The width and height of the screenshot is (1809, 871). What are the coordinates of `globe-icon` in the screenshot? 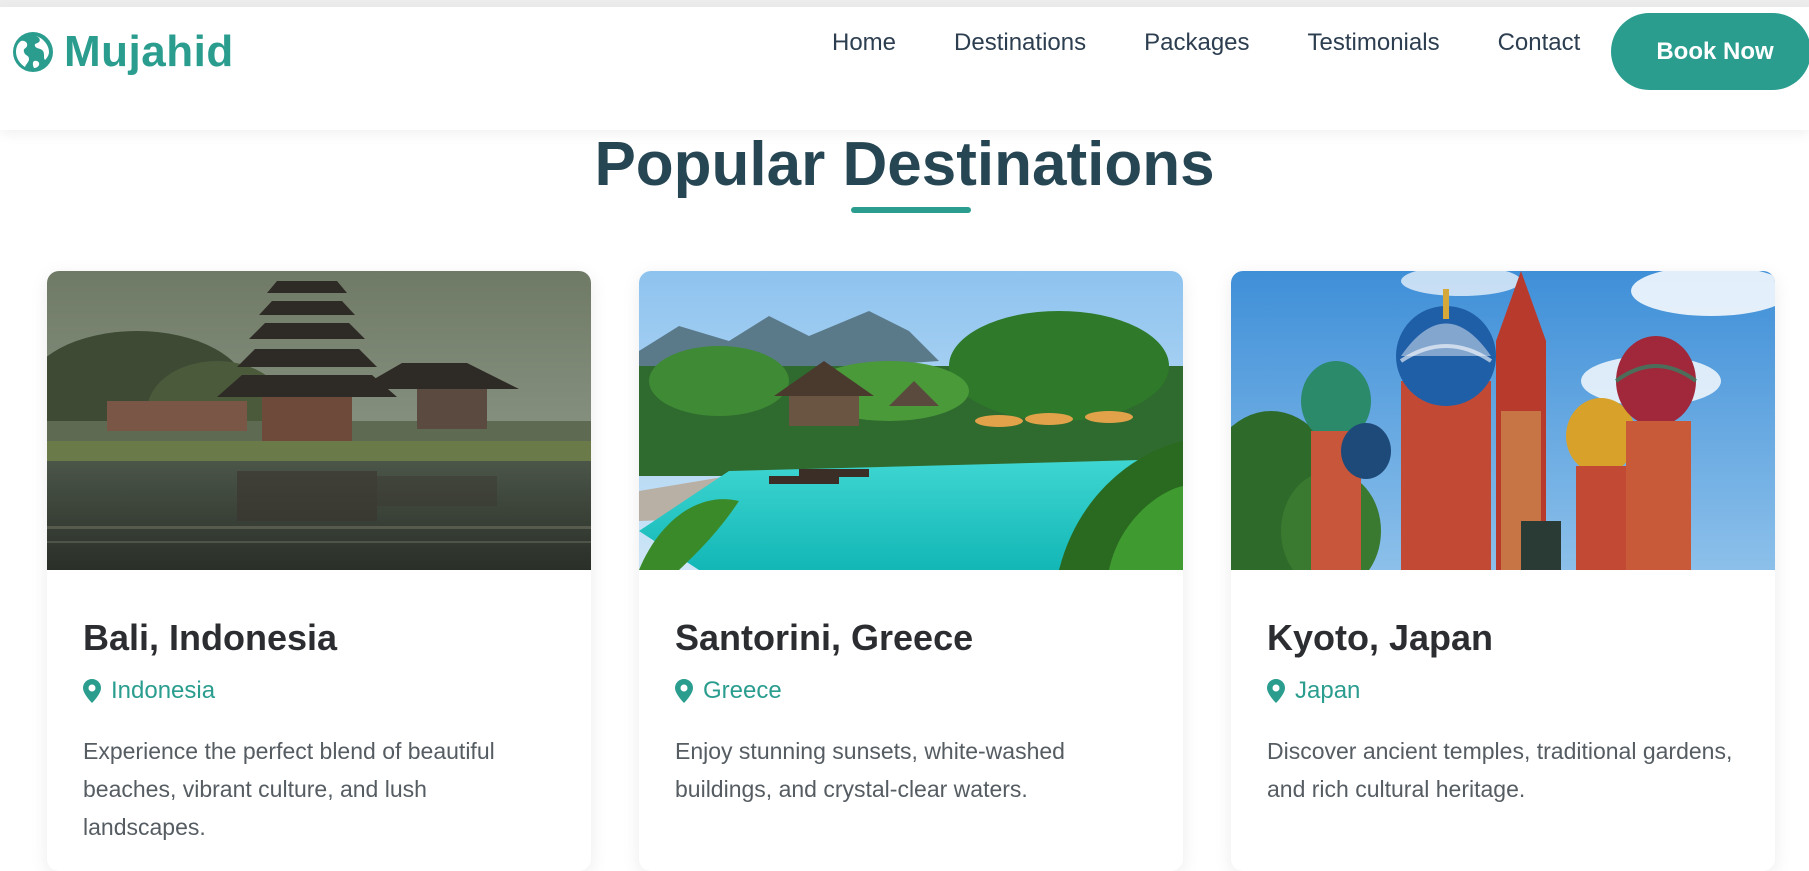 It's located at (33, 52).